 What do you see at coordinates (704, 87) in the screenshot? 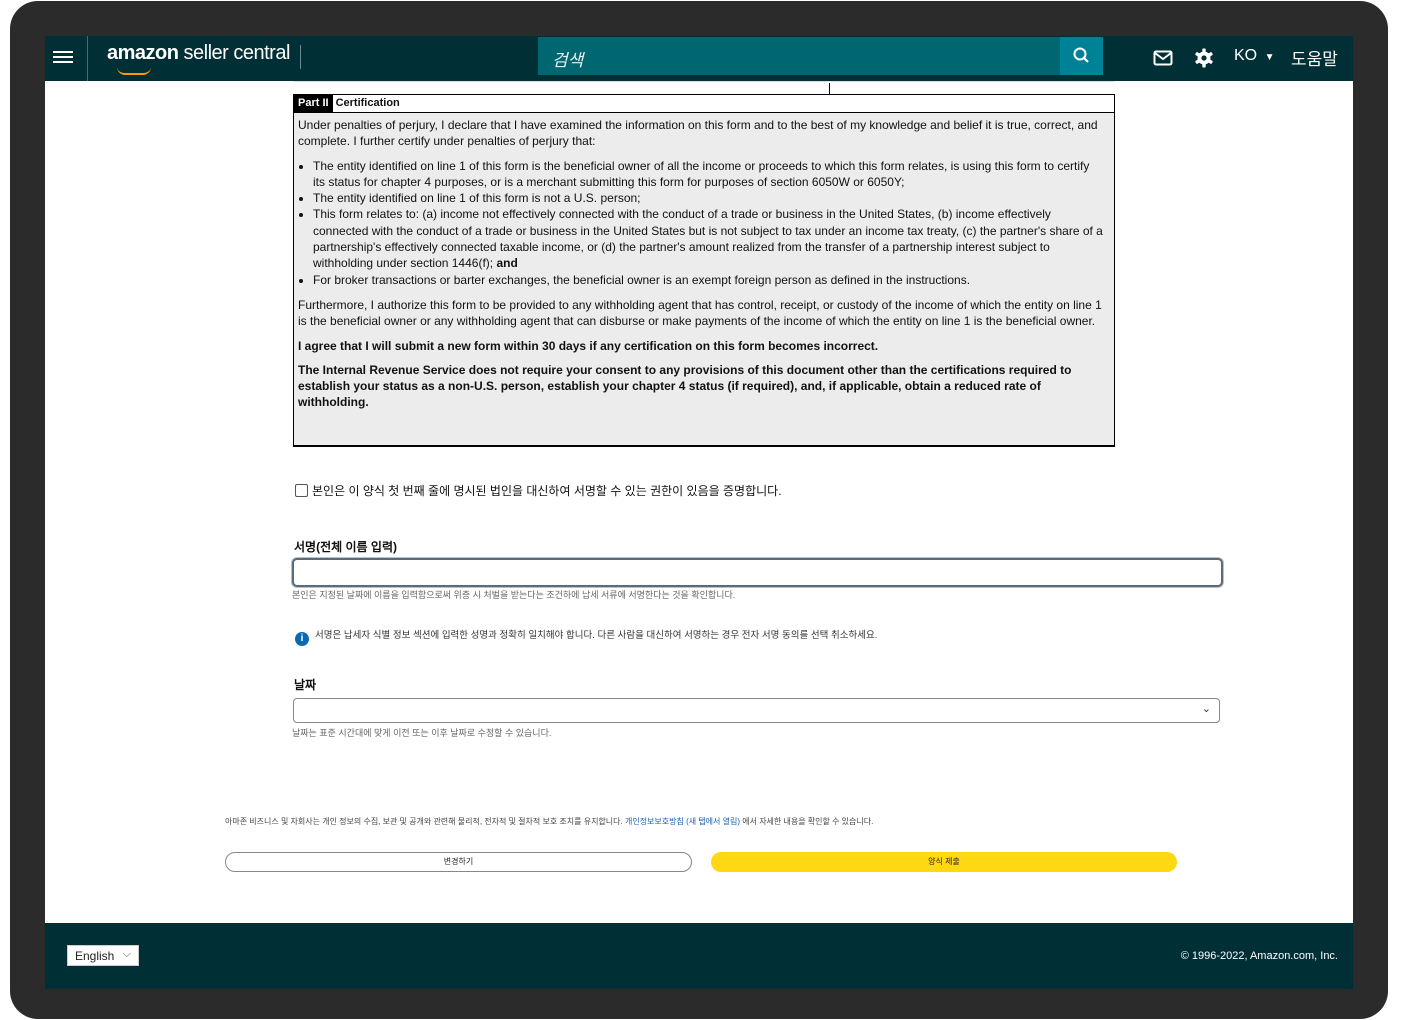
I see `form-previous-section-edge` at bounding box center [704, 87].